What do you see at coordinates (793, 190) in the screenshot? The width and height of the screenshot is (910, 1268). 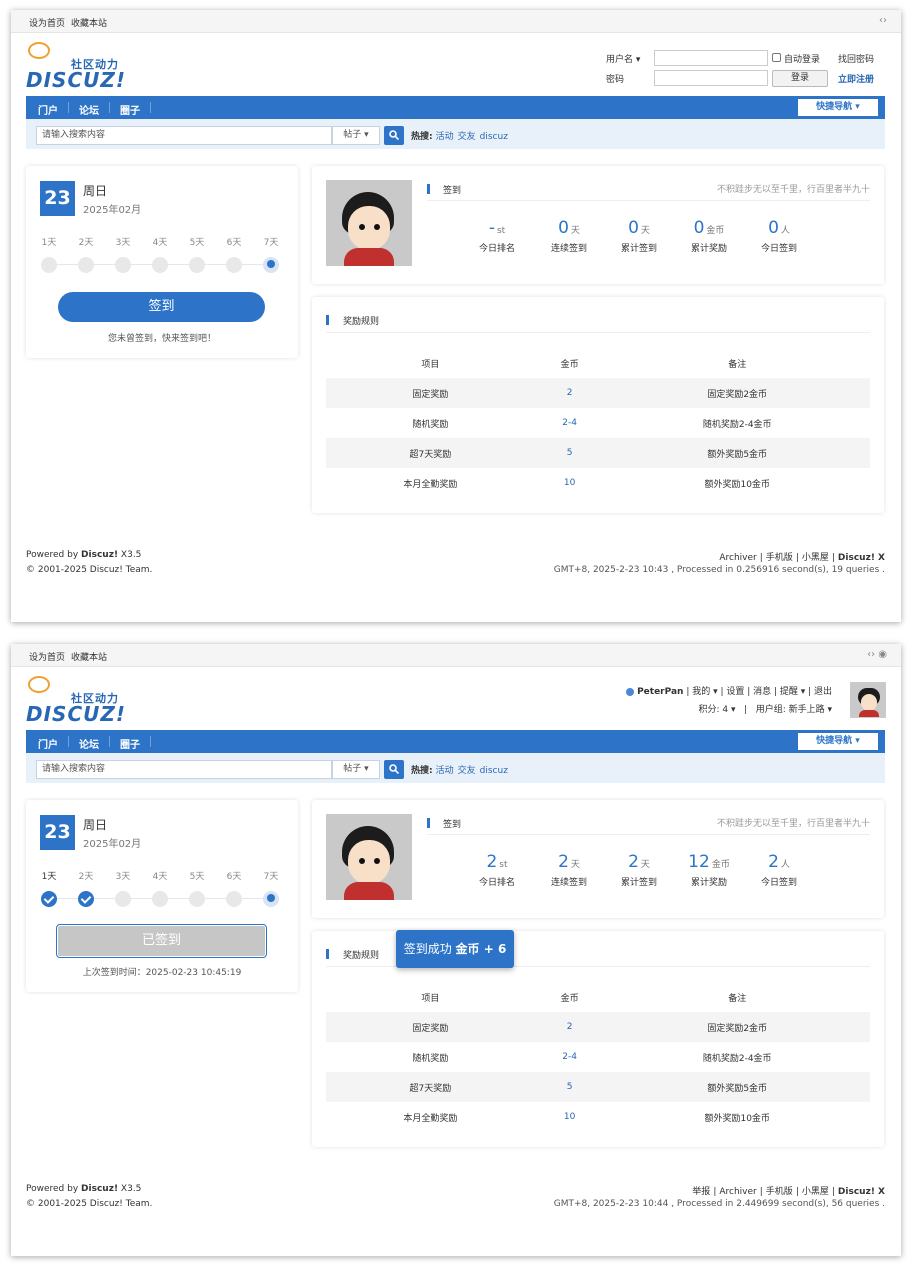 I see `signin-quote: 不积跬步无以至千里，行百里者半九十` at bounding box center [793, 190].